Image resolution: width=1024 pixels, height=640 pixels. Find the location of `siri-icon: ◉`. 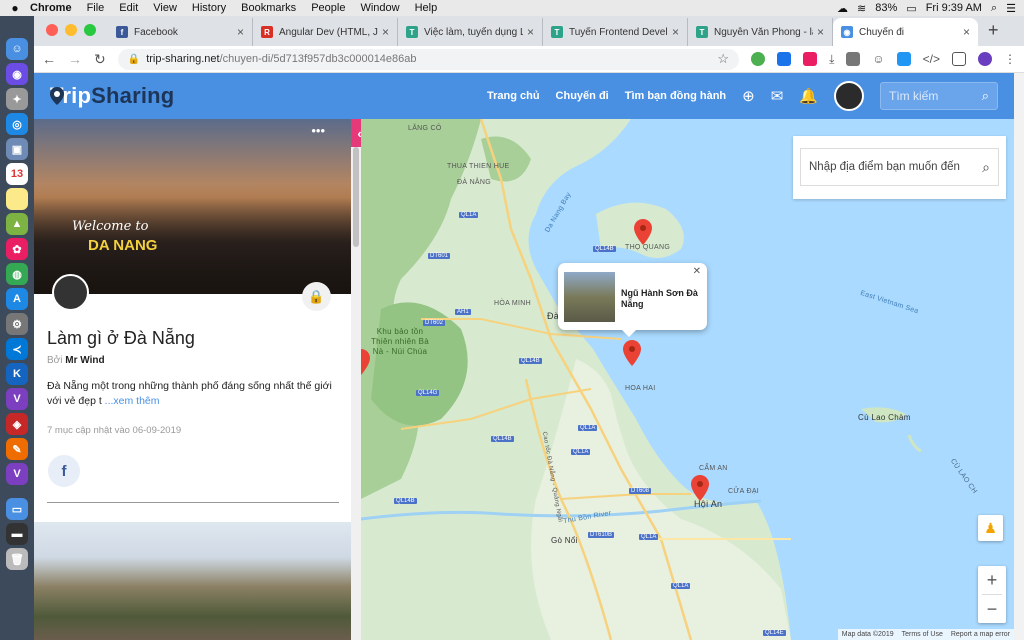

siri-icon: ◉ is located at coordinates (17, 74).